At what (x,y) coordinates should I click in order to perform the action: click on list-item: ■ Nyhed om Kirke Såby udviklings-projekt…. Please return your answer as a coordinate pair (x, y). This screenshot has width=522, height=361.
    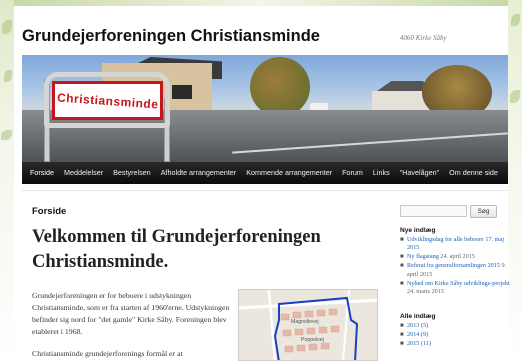
    Looking at the image, I should click on (456, 288).